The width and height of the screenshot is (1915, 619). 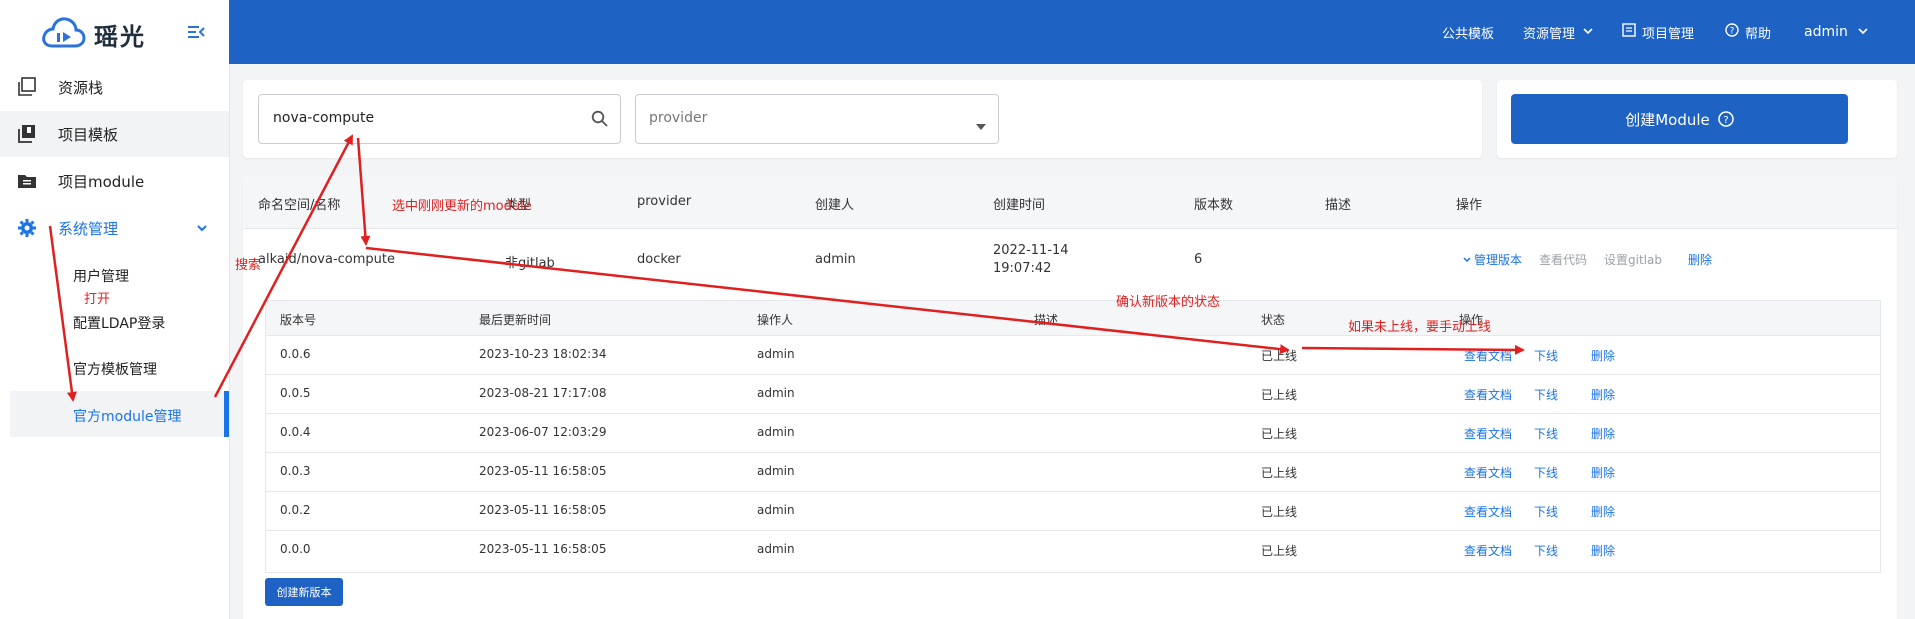 I want to click on module-type: 非gitlab, so click(x=530, y=263).